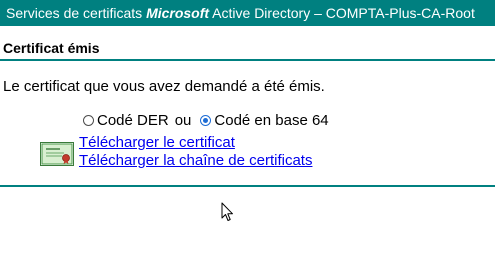  I want to click on der-label: Codé DER, so click(133, 120).